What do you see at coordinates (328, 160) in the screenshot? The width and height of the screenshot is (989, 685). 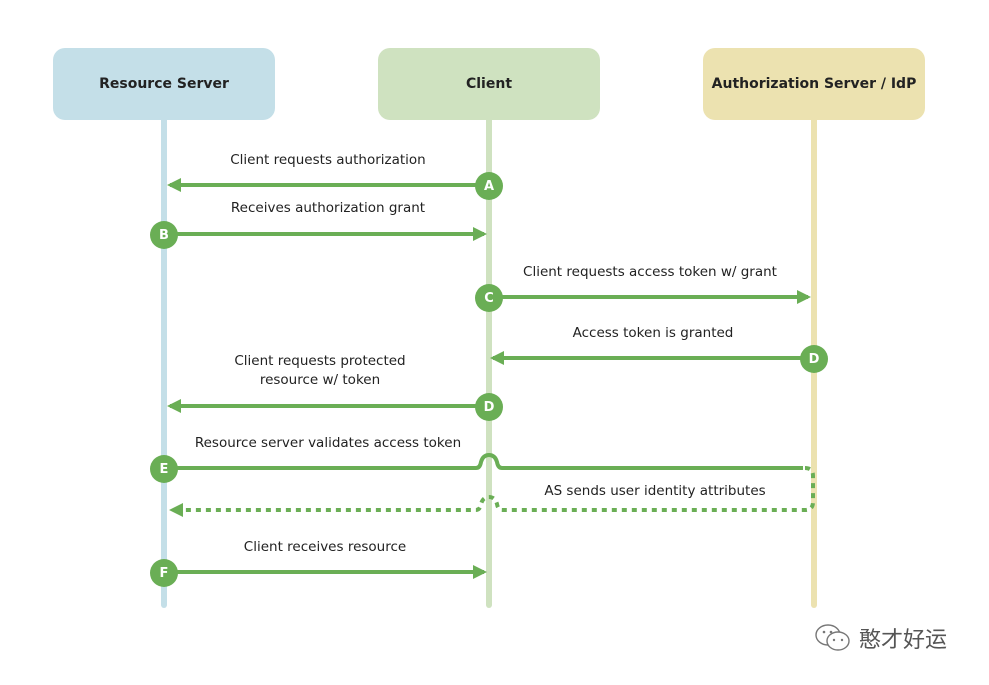 I see `message-label-a: Client requests authorization` at bounding box center [328, 160].